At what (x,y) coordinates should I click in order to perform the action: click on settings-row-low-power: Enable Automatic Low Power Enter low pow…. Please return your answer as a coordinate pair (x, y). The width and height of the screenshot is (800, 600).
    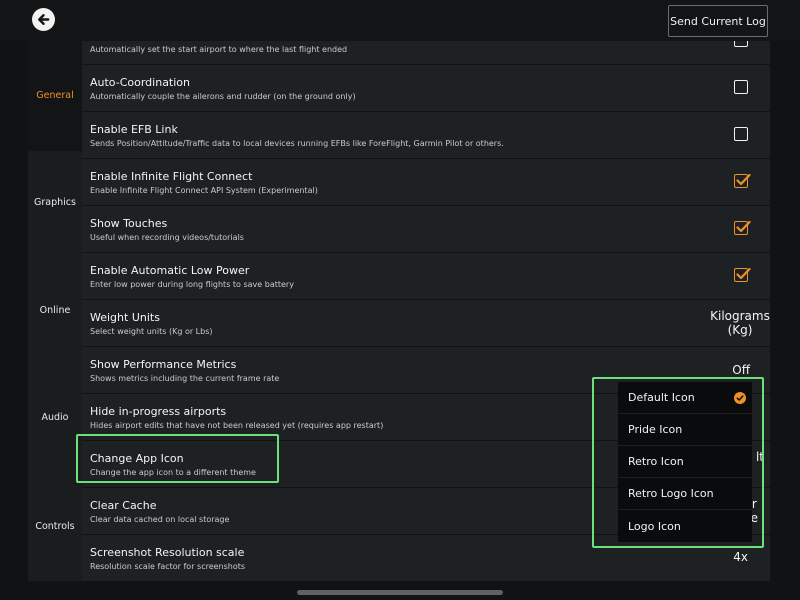
    Looking at the image, I should click on (426, 275).